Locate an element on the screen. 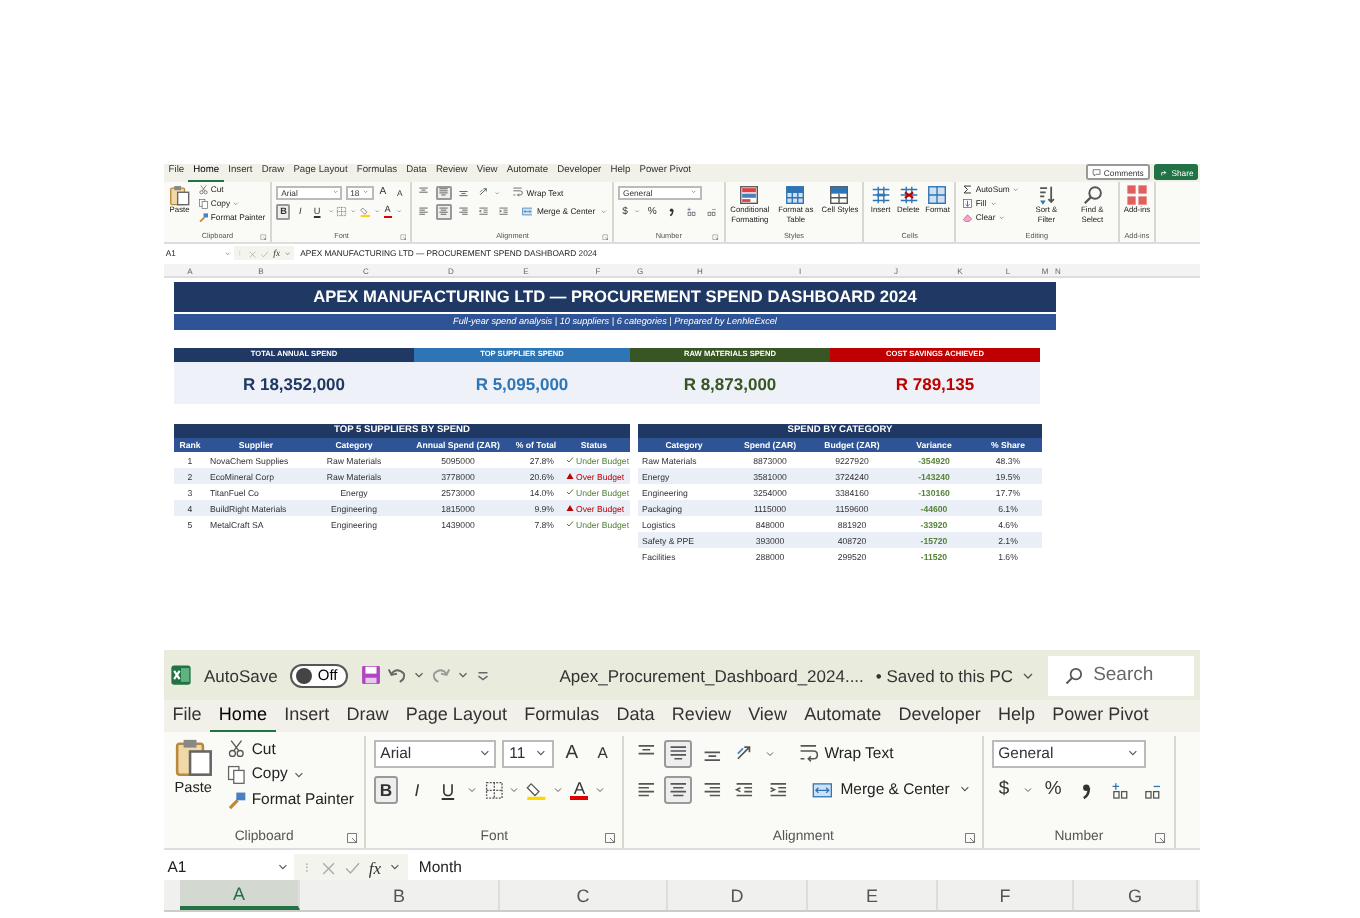  number-format-field: General is located at coordinates (1068, 753).